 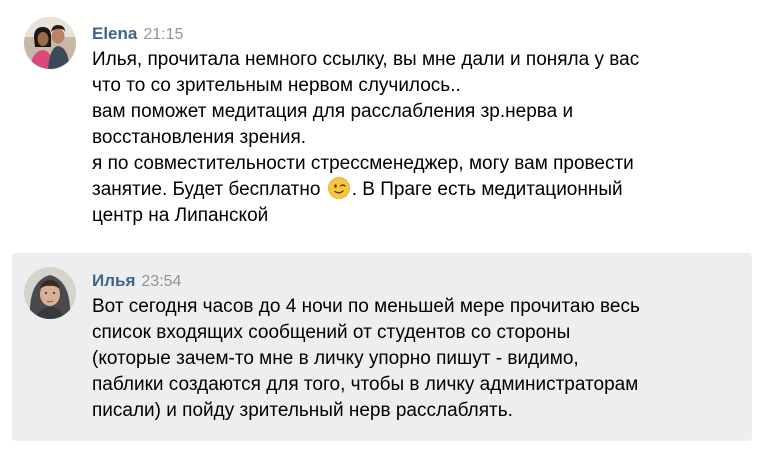 I want to click on author-name: Elena, so click(x=114, y=33).